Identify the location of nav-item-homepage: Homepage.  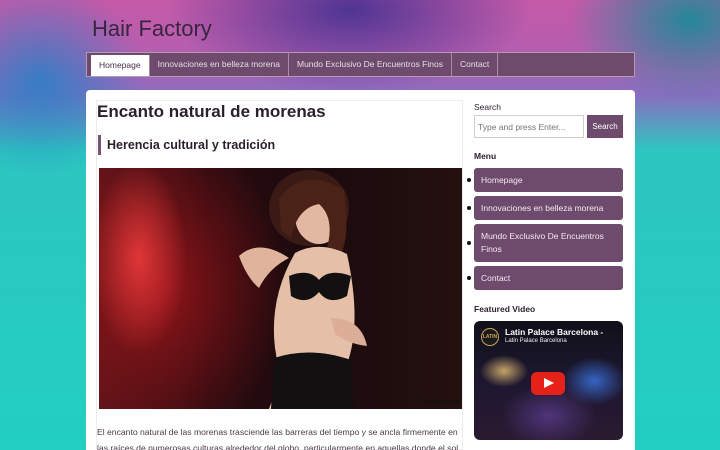
(120, 65).